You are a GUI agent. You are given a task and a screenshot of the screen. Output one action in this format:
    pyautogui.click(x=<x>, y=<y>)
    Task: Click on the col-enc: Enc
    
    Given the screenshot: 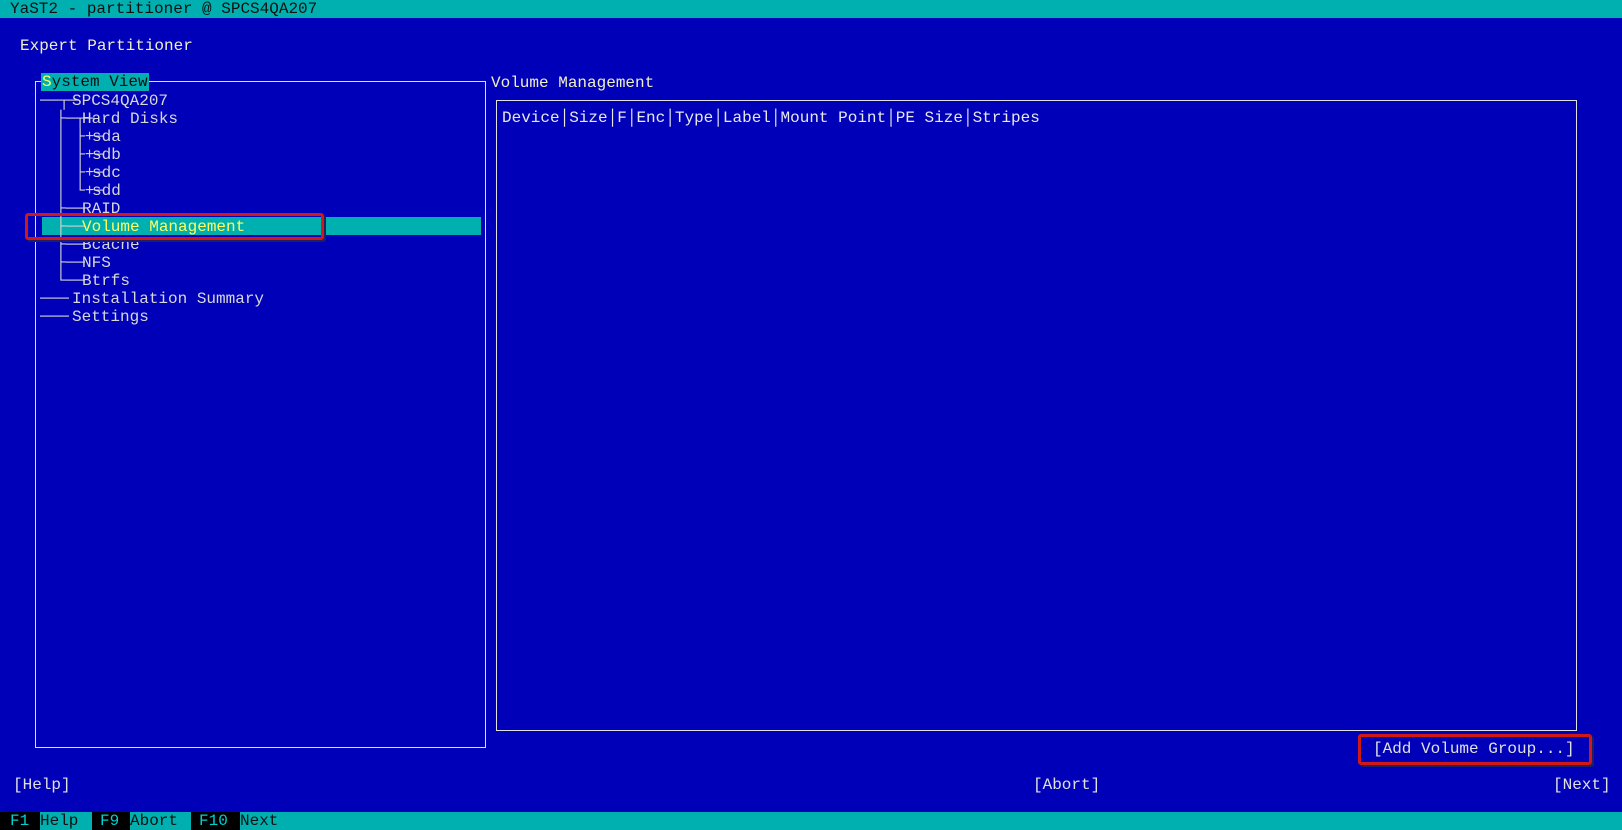 What is the action you would take?
    pyautogui.click(x=650, y=118)
    